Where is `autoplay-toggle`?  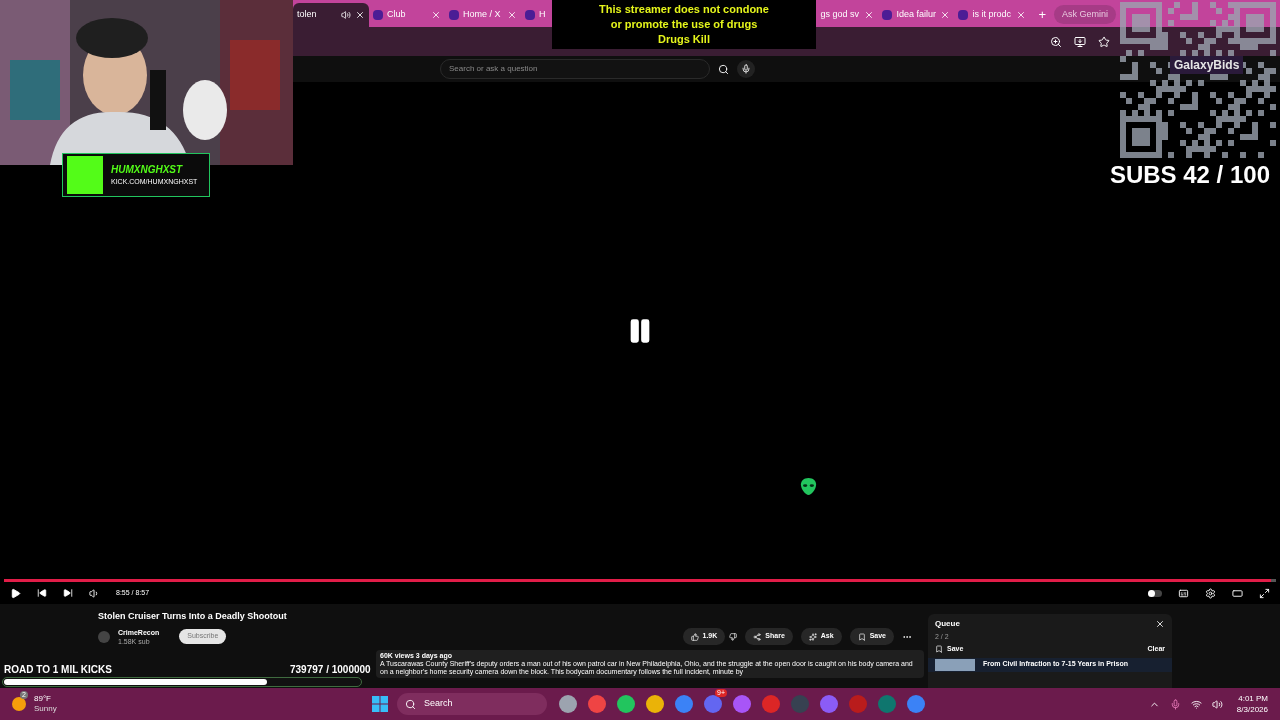
autoplay-toggle is located at coordinates (1155, 593).